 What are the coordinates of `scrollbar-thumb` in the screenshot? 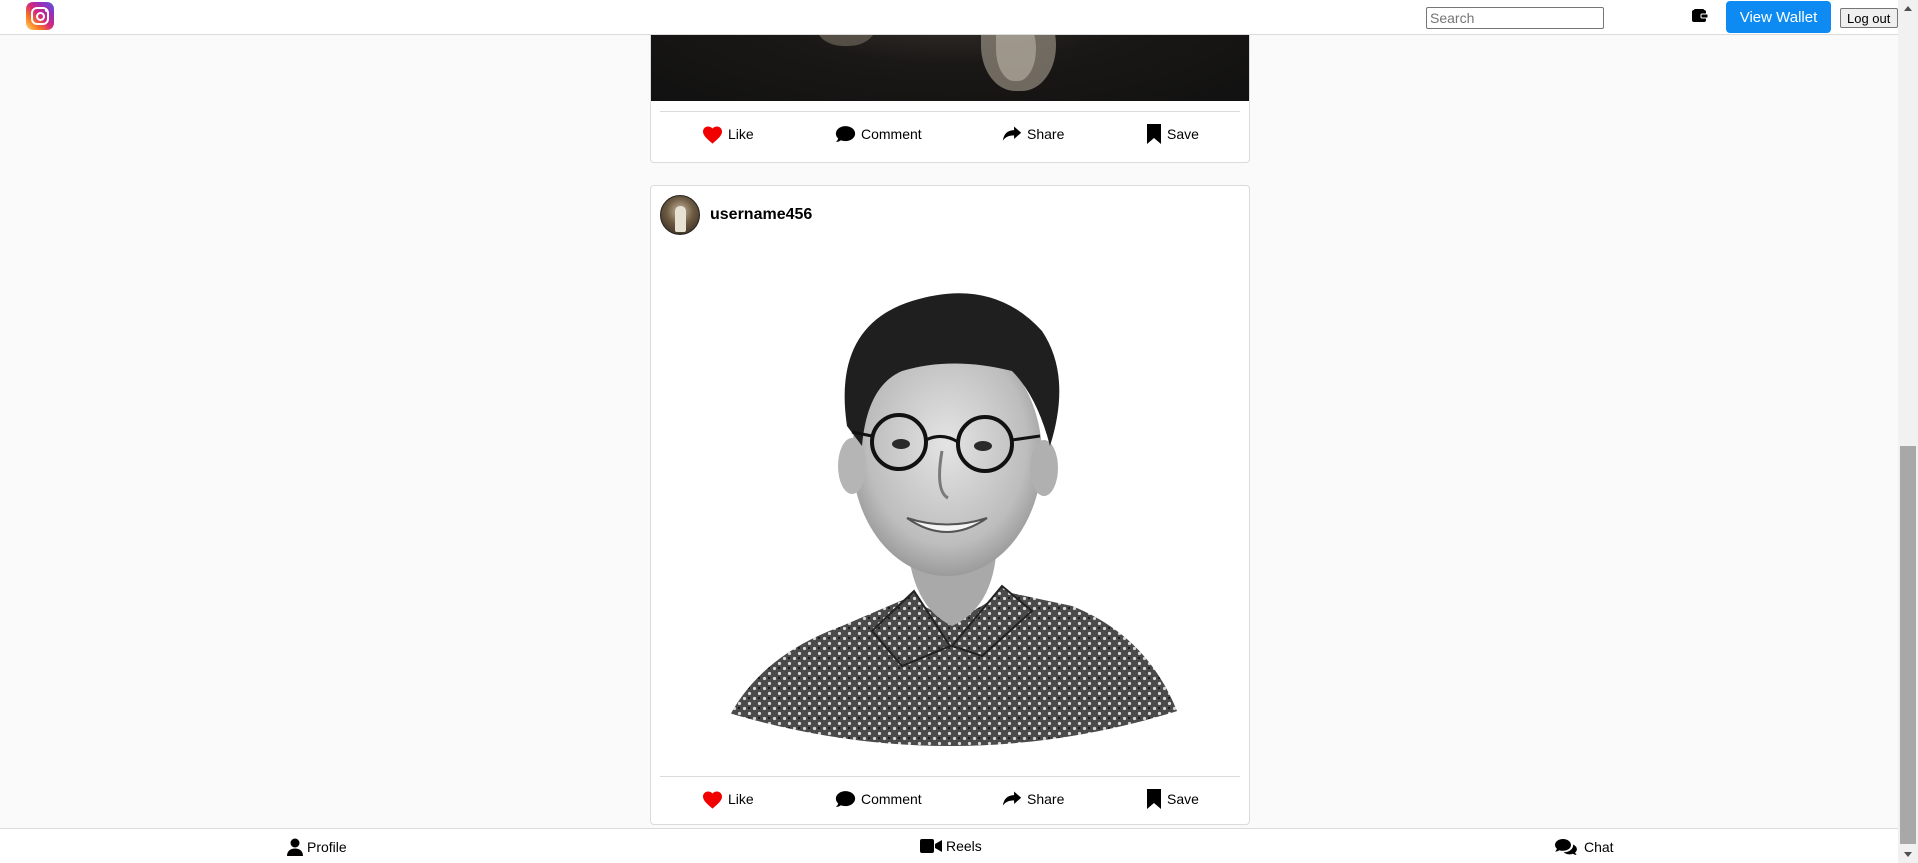 It's located at (1908, 645).